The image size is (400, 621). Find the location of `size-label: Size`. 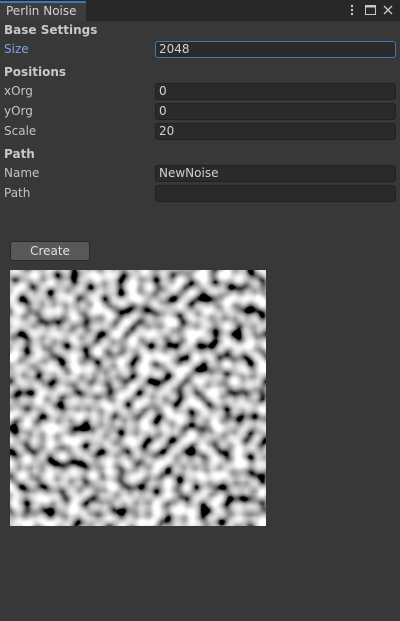

size-label: Size is located at coordinates (16, 49).